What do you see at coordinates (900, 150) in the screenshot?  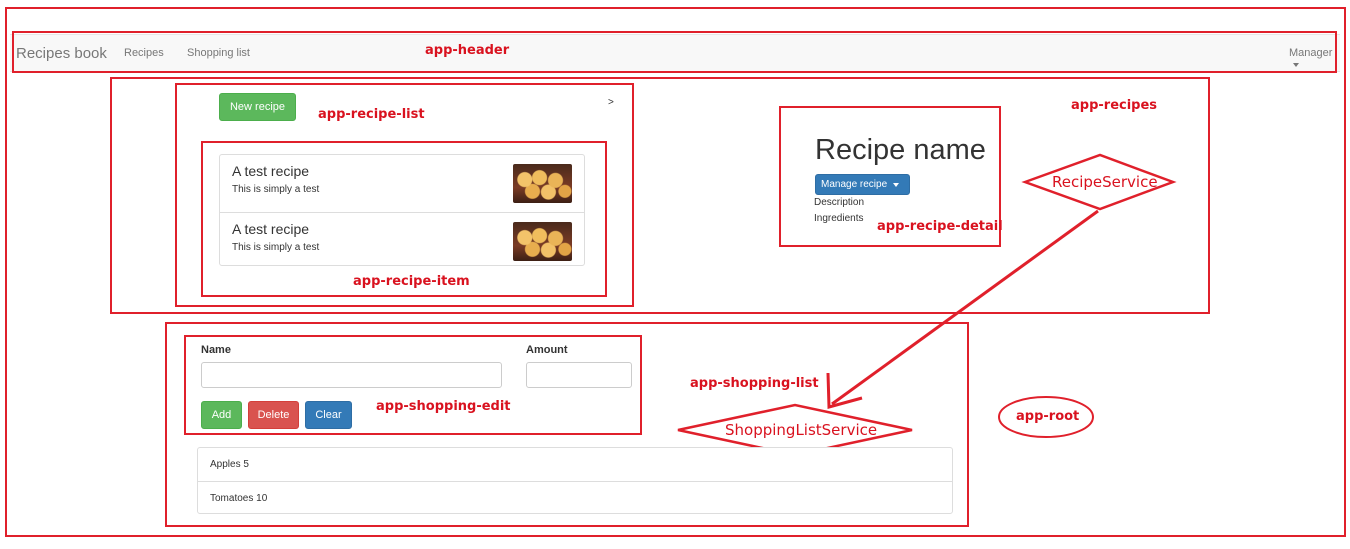 I see `recipe-detail-name: Recipe name` at bounding box center [900, 150].